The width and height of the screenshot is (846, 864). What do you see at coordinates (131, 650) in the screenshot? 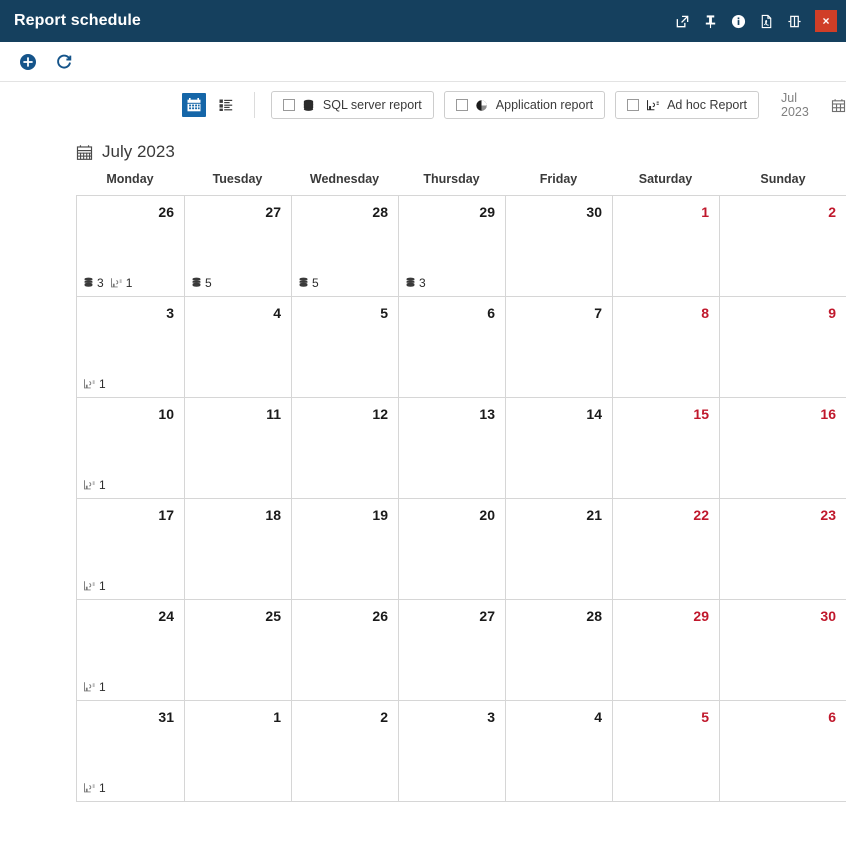
I see `calendar-day-cell: 24 1` at bounding box center [131, 650].